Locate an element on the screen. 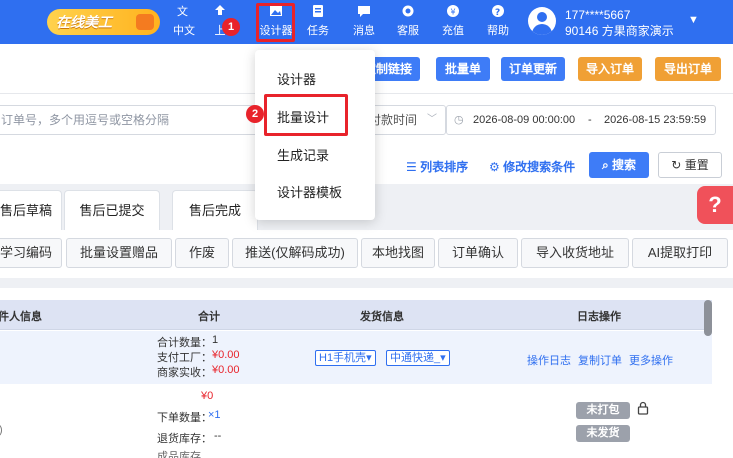  local-find-image-button: 本地找图 is located at coordinates (398, 253).